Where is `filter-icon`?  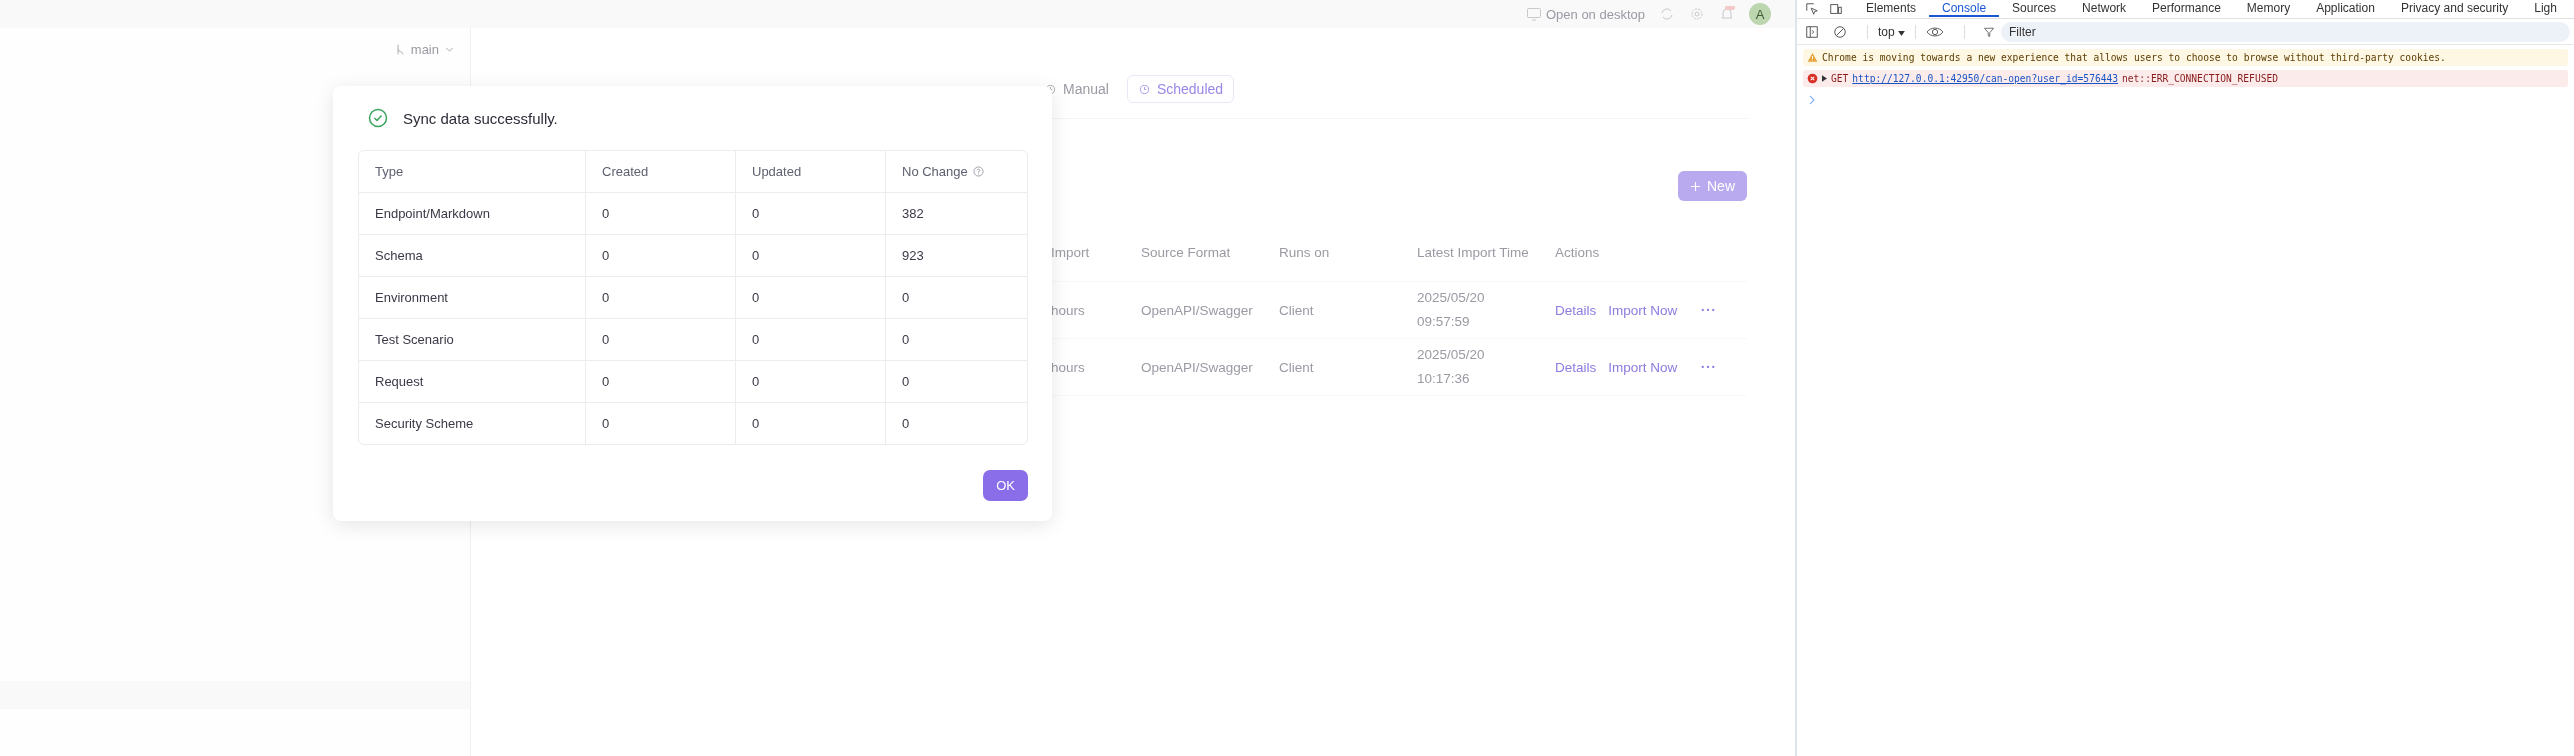
filter-icon is located at coordinates (1989, 31).